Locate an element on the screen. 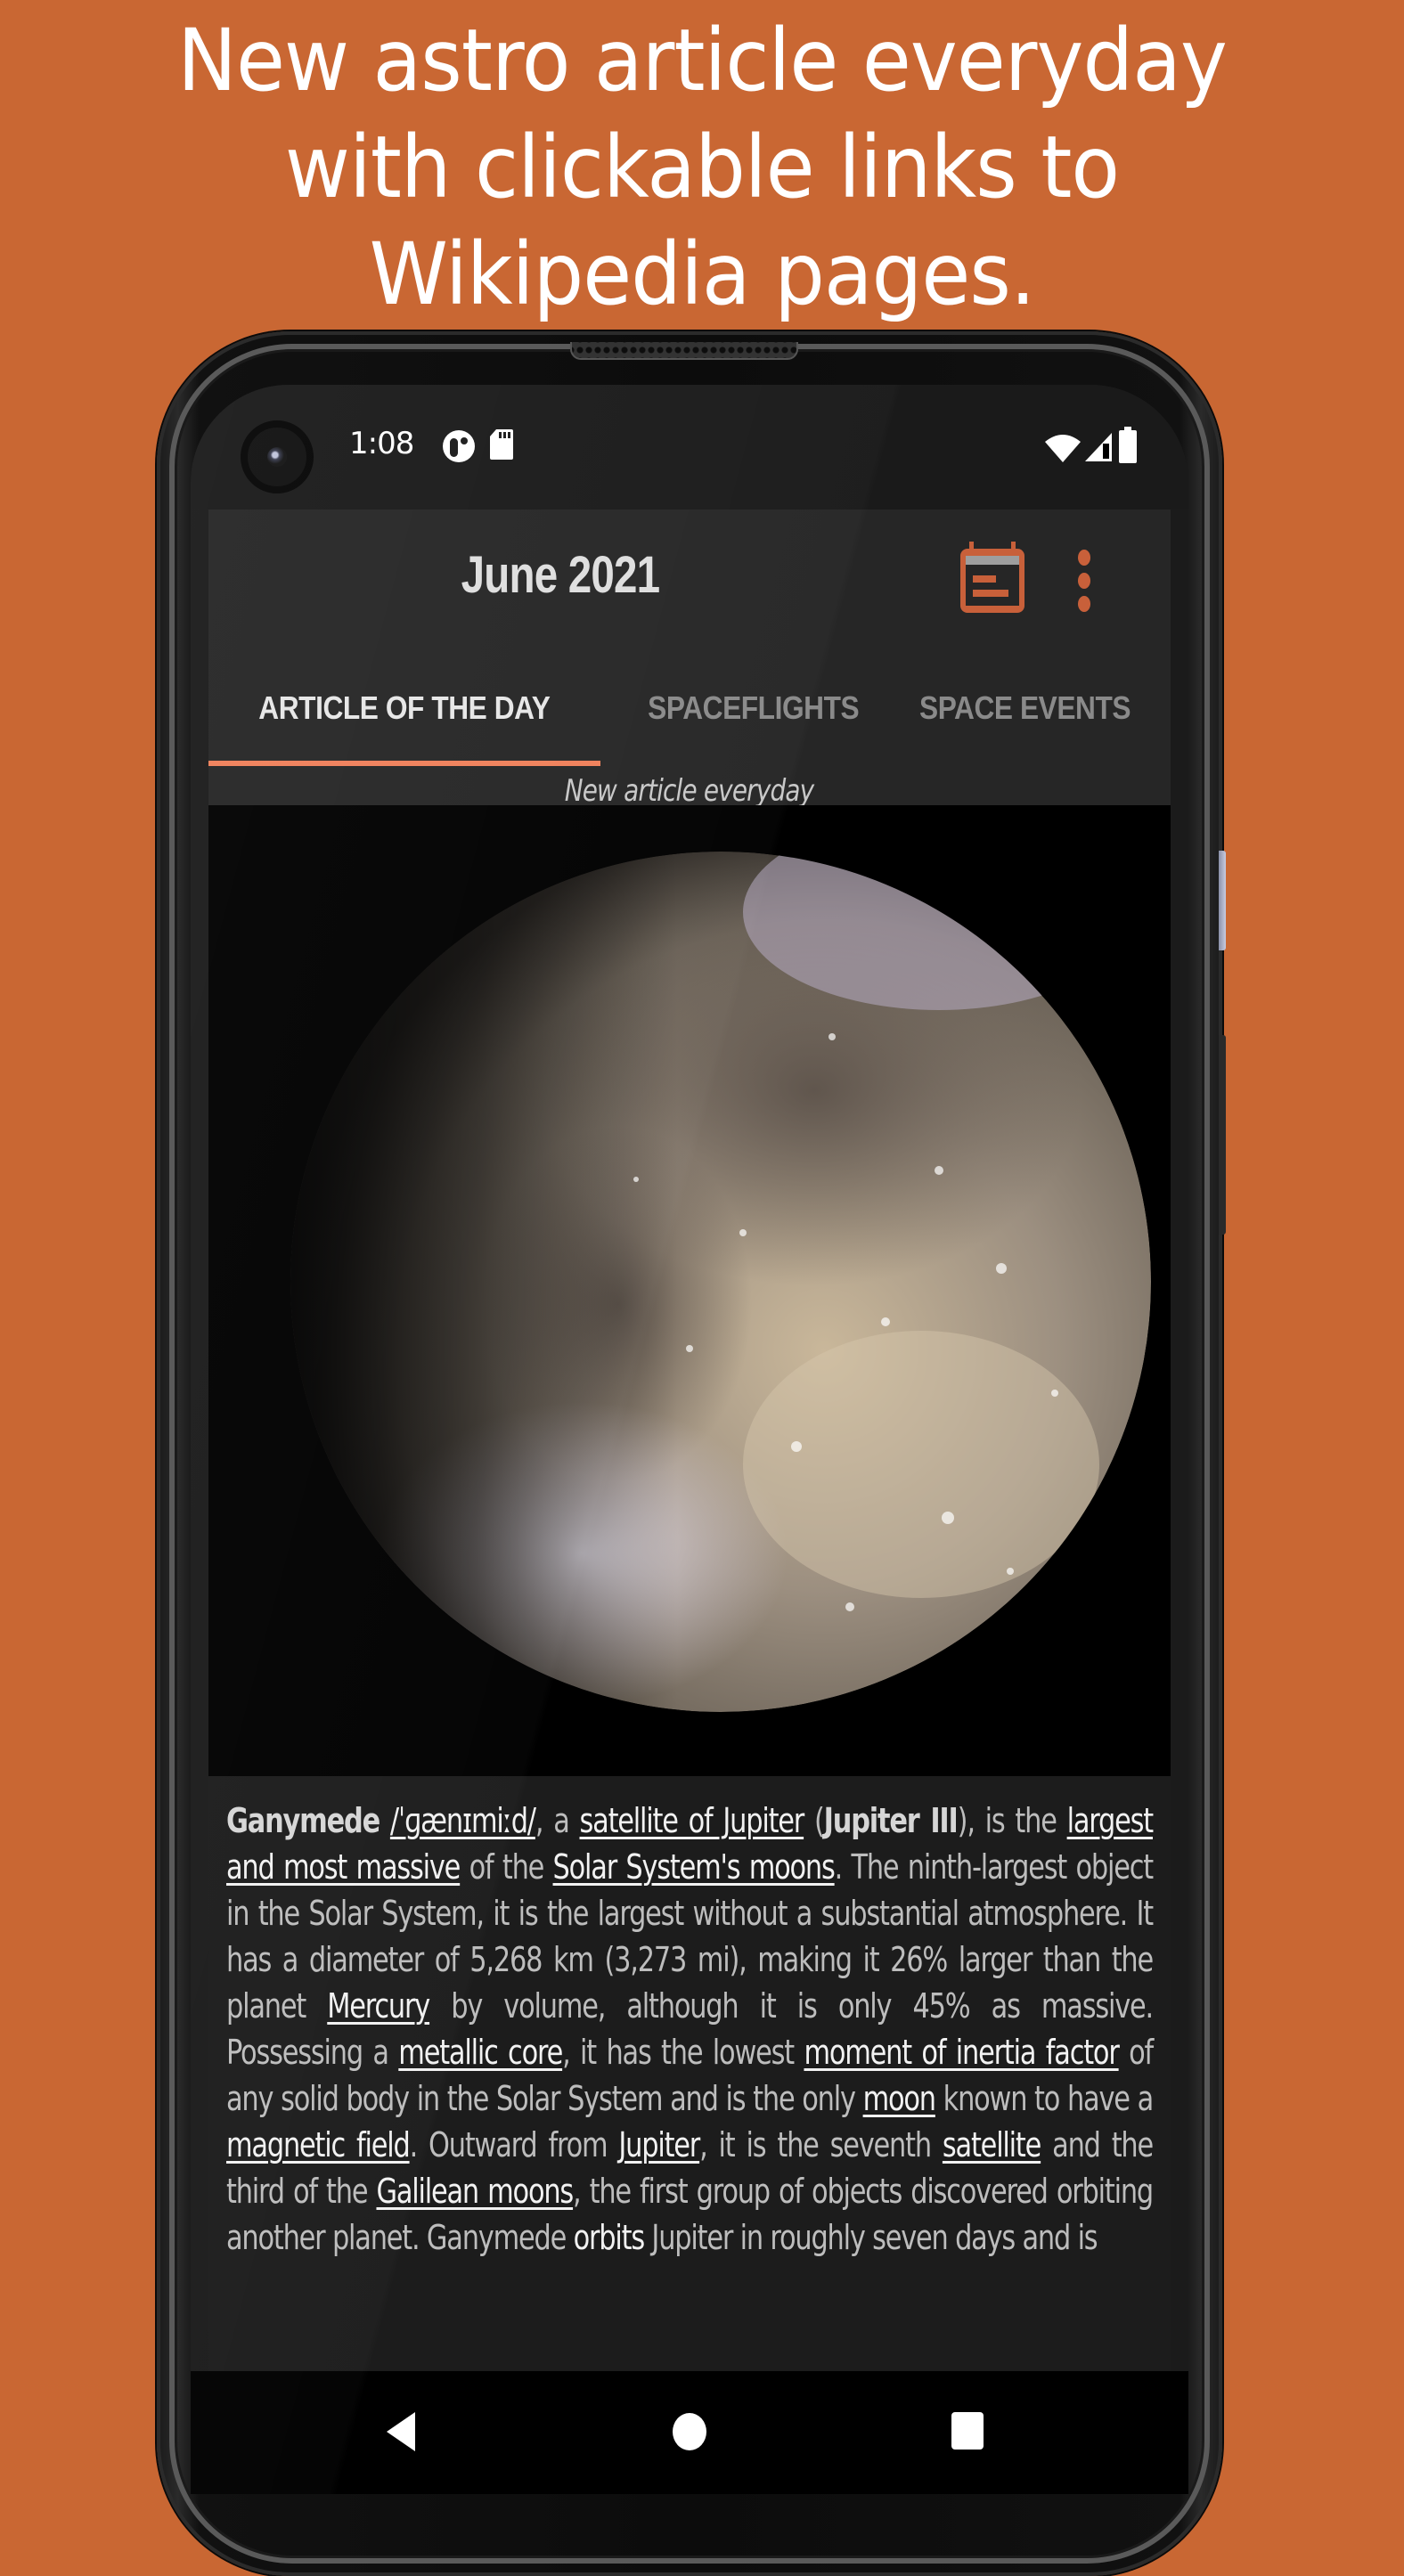 This screenshot has height=2576, width=1404. navigation-bar is located at coordinates (689, 2433).